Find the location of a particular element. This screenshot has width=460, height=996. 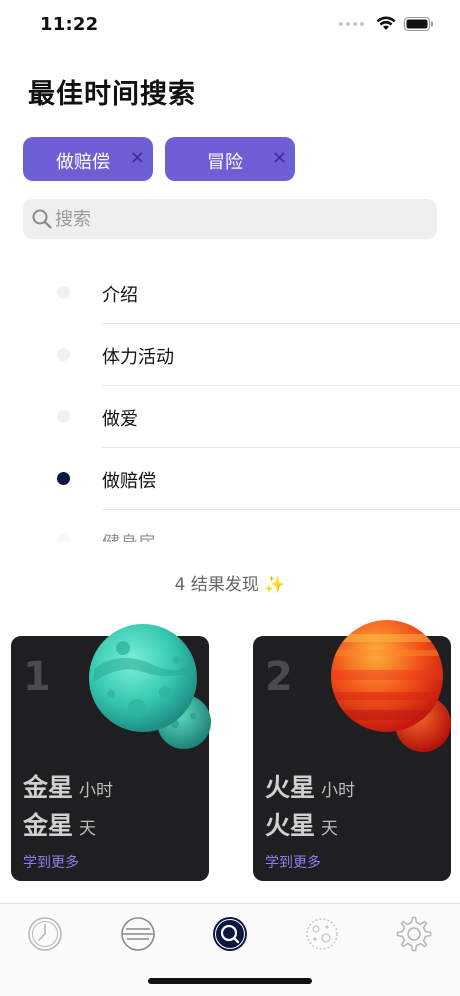

card-rank: 1 is located at coordinates (37, 677).